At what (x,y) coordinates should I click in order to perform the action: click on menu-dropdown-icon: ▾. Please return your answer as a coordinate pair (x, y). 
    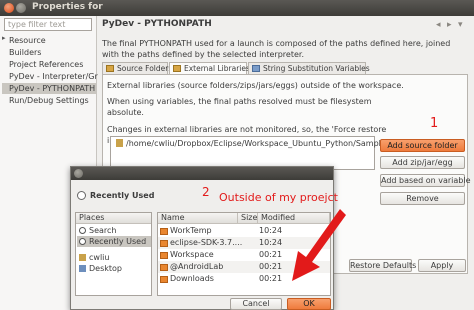
    Looking at the image, I should click on (460, 25).